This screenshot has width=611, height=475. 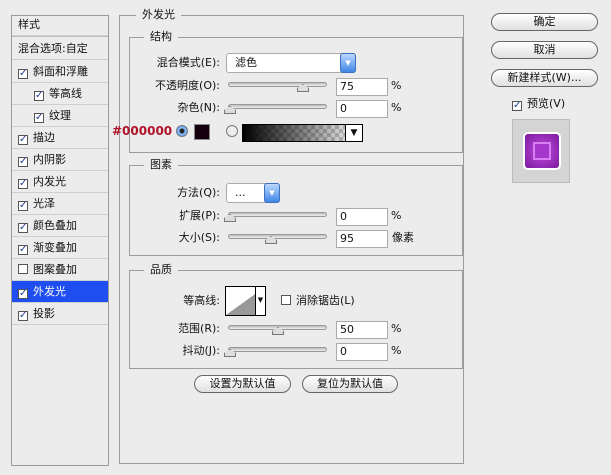 I want to click on contour-label: 等高线:, so click(x=201, y=300).